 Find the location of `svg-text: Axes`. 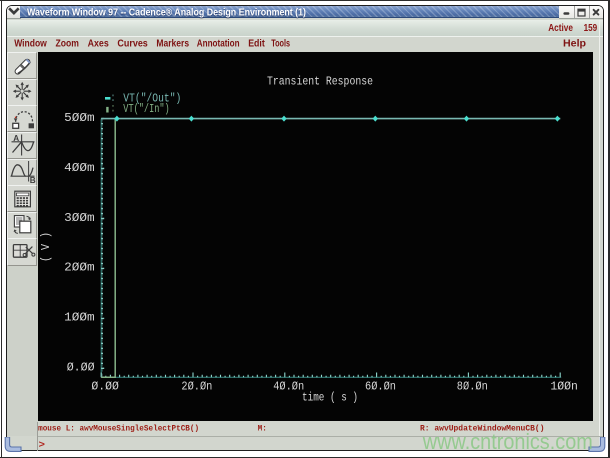

svg-text: Axes is located at coordinates (98, 44).